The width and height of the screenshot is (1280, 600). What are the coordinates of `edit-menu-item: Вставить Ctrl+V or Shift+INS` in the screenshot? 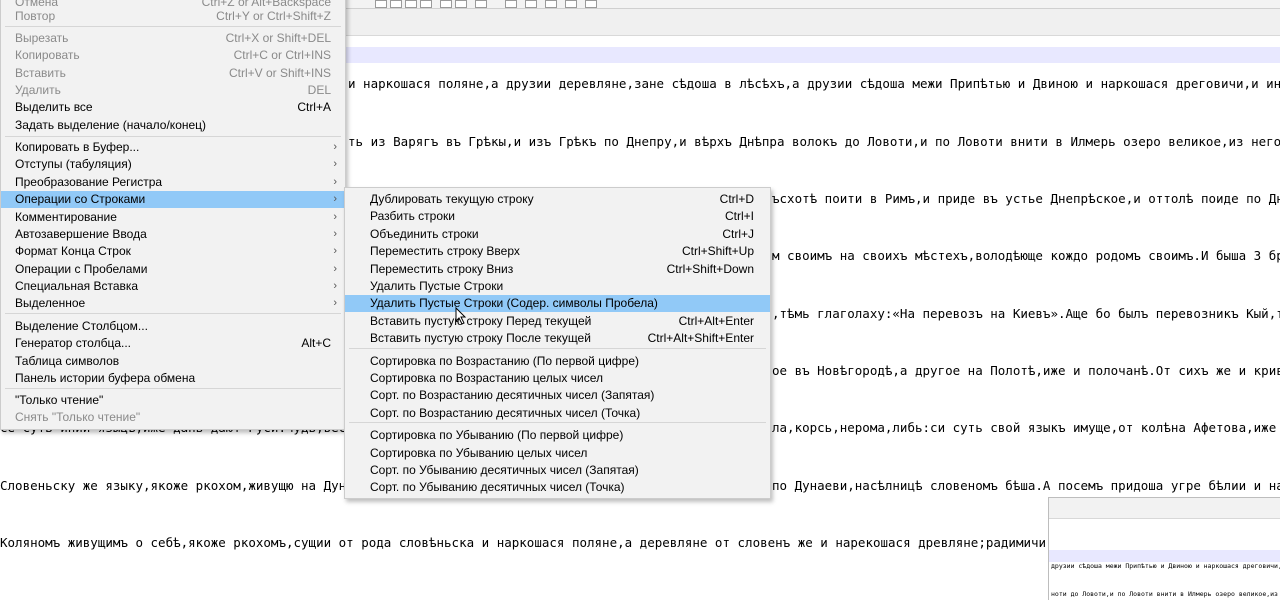 It's located at (173, 73).